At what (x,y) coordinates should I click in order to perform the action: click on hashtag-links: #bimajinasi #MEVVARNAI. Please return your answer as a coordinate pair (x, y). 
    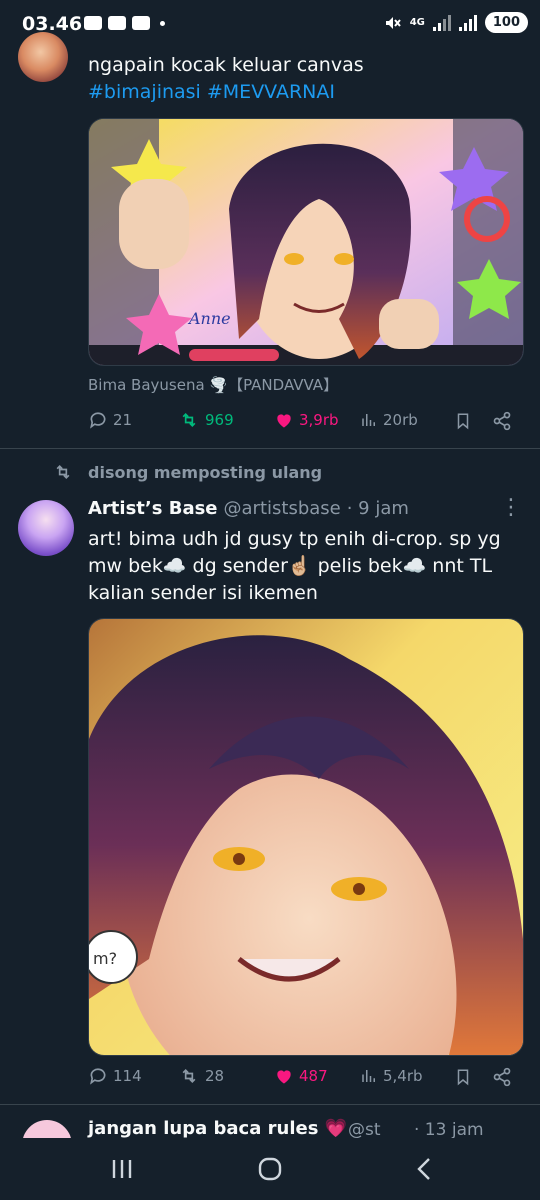
    Looking at the image, I should click on (308, 92).